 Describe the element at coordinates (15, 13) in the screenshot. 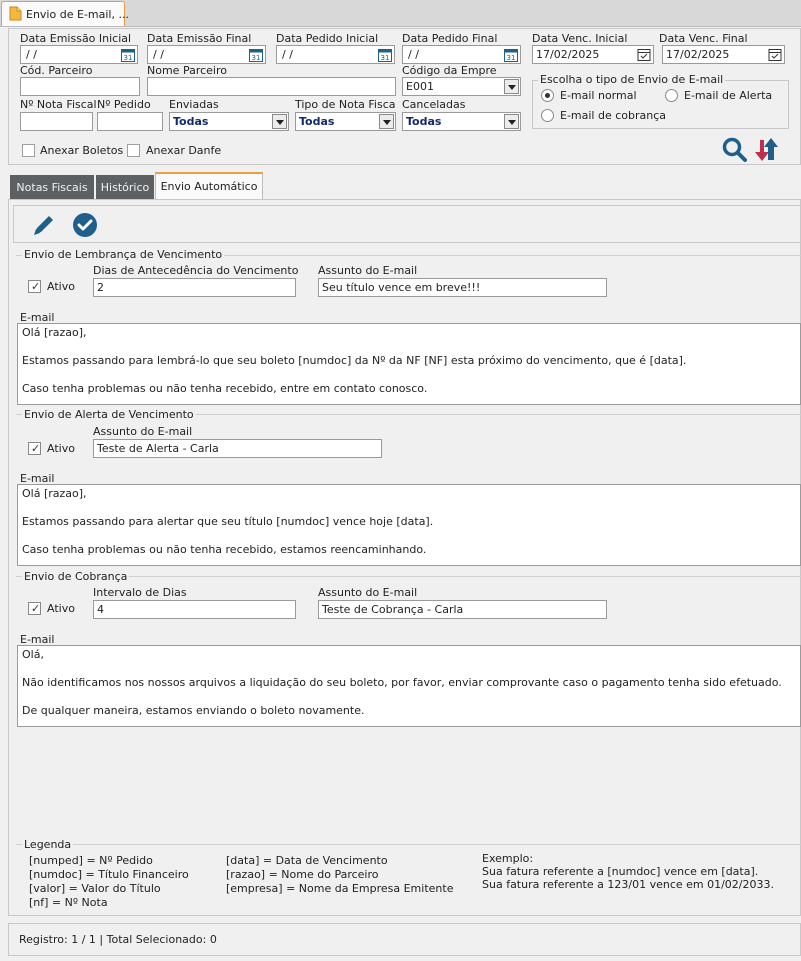

I see `document-icon` at that location.